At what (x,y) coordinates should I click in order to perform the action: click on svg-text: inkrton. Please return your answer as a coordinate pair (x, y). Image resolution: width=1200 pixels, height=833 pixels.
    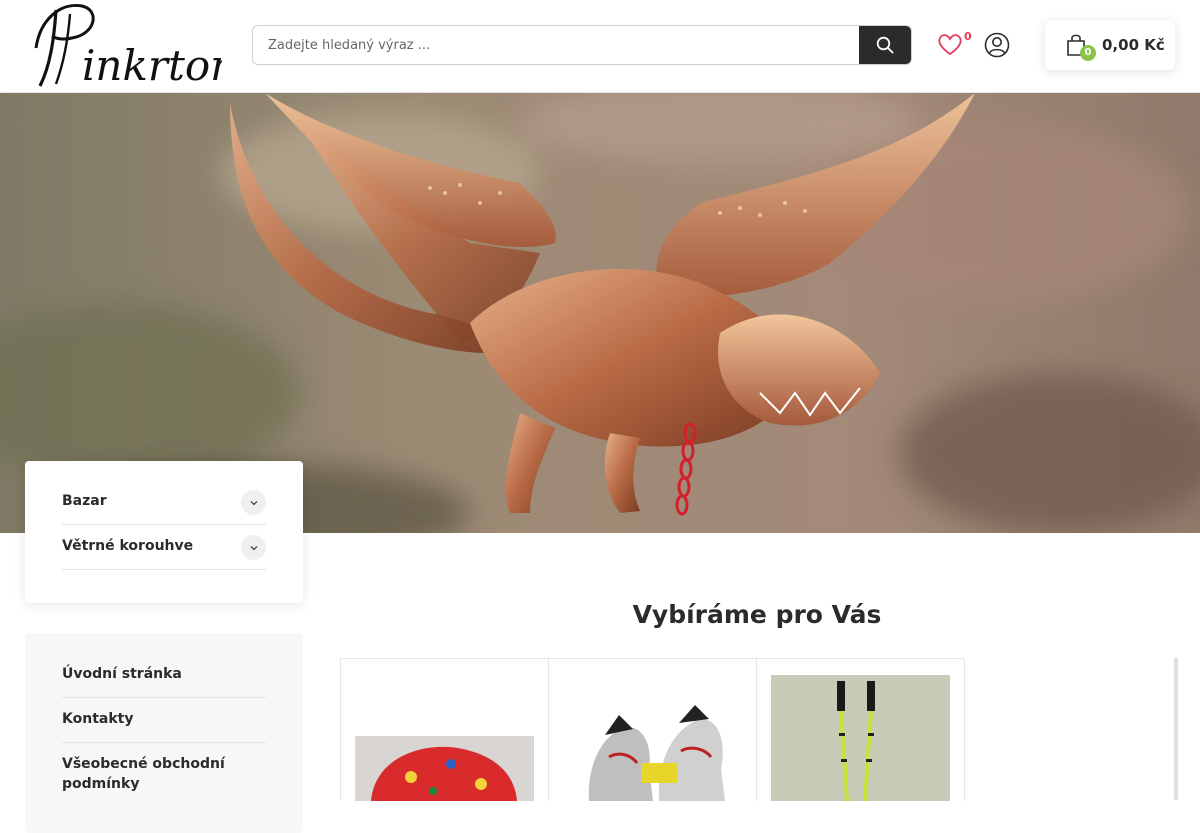
    Looking at the image, I should click on (152, 65).